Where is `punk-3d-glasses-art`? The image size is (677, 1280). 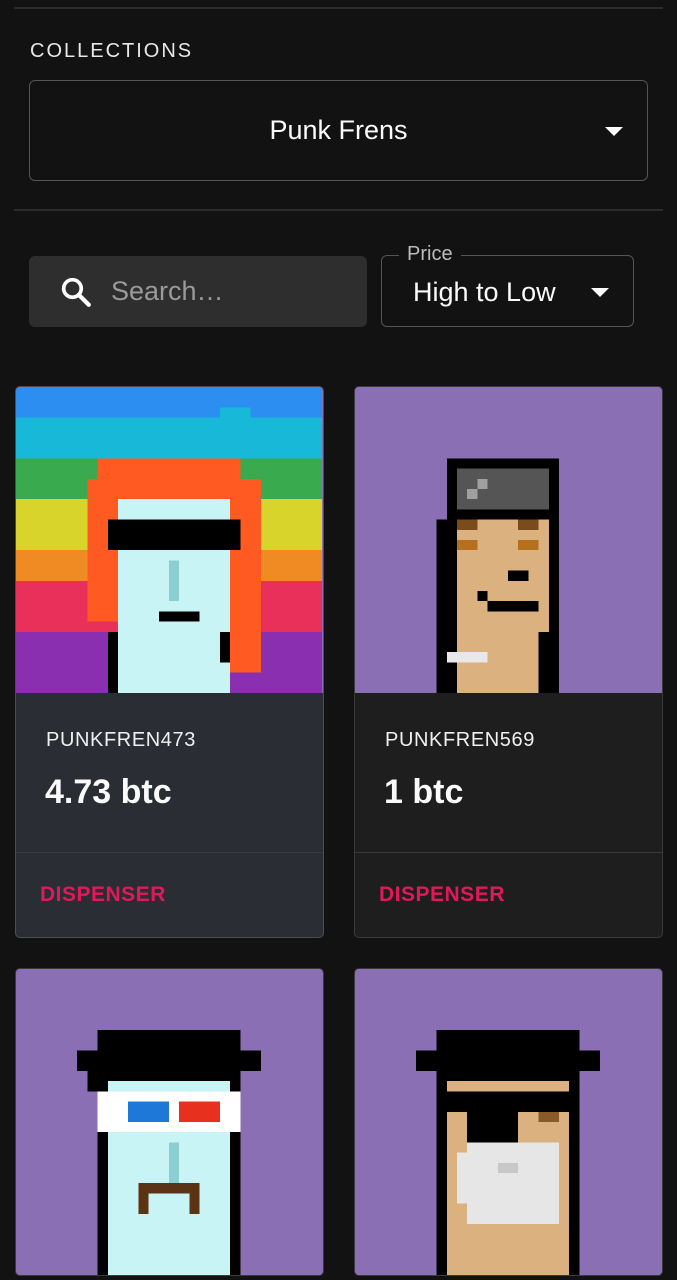 punk-3d-glasses-art is located at coordinates (169, 1122).